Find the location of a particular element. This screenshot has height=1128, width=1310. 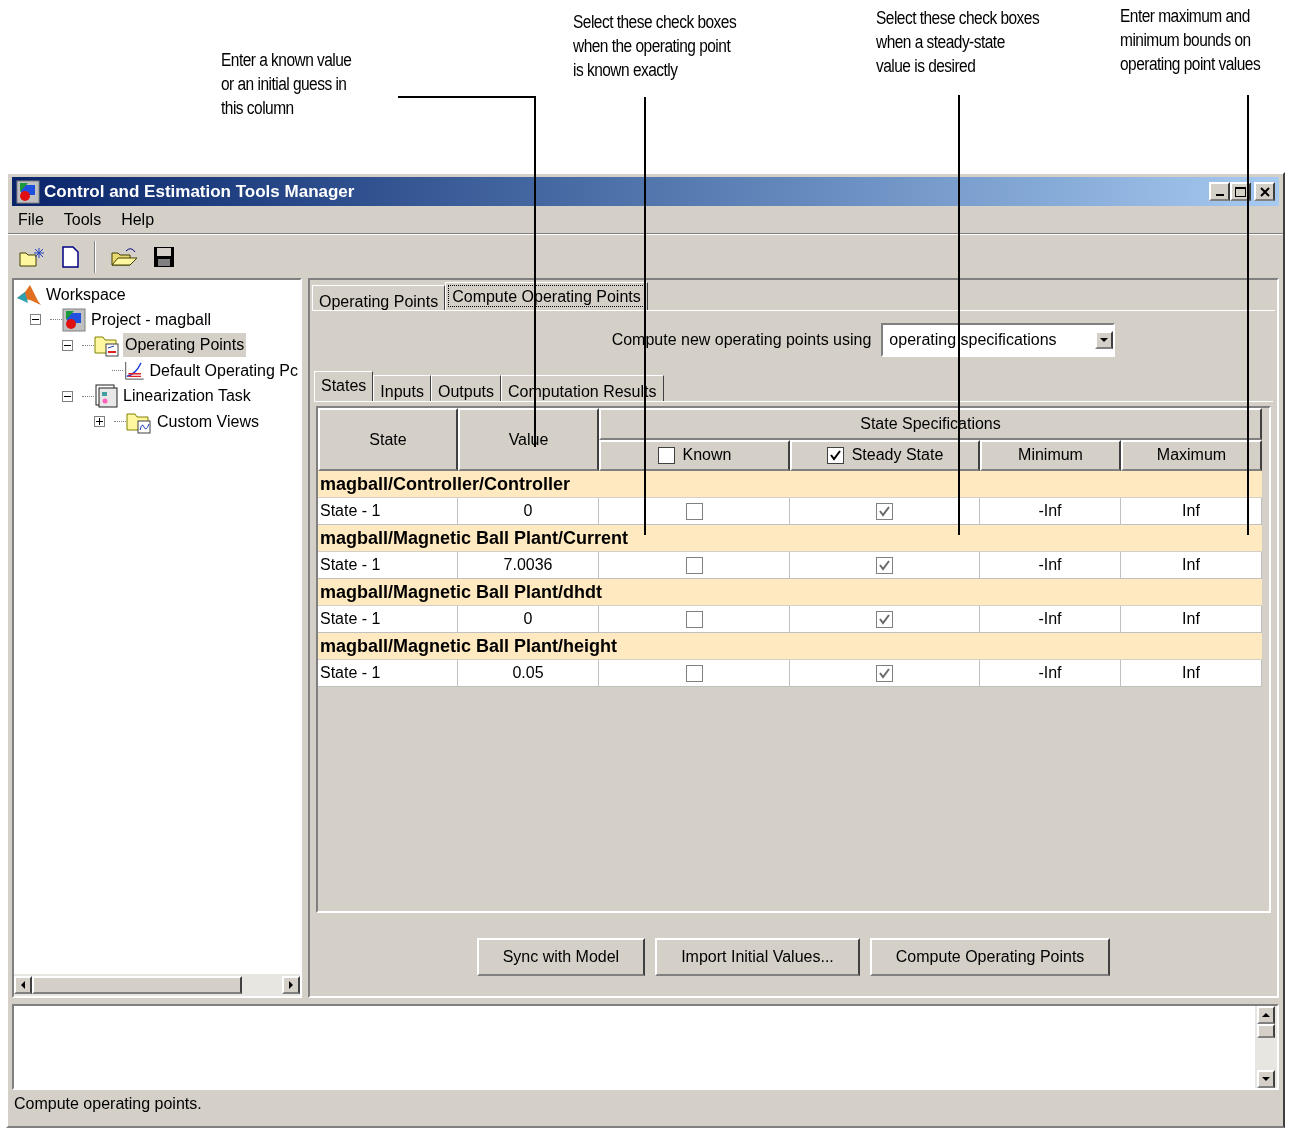

callout-text: Select these check boxes when a steady-state value is desired is located at coordinates (958, 42).